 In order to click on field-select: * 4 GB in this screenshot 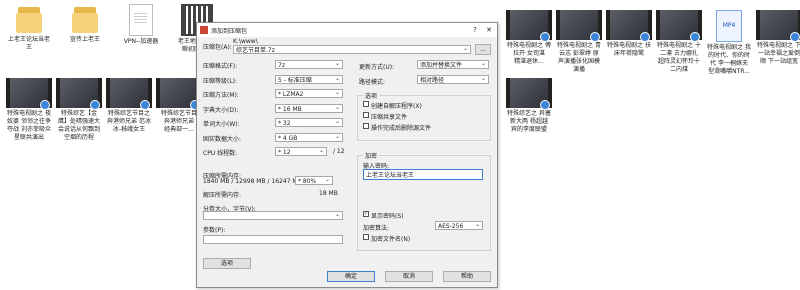, I will do `click(309, 137)`.